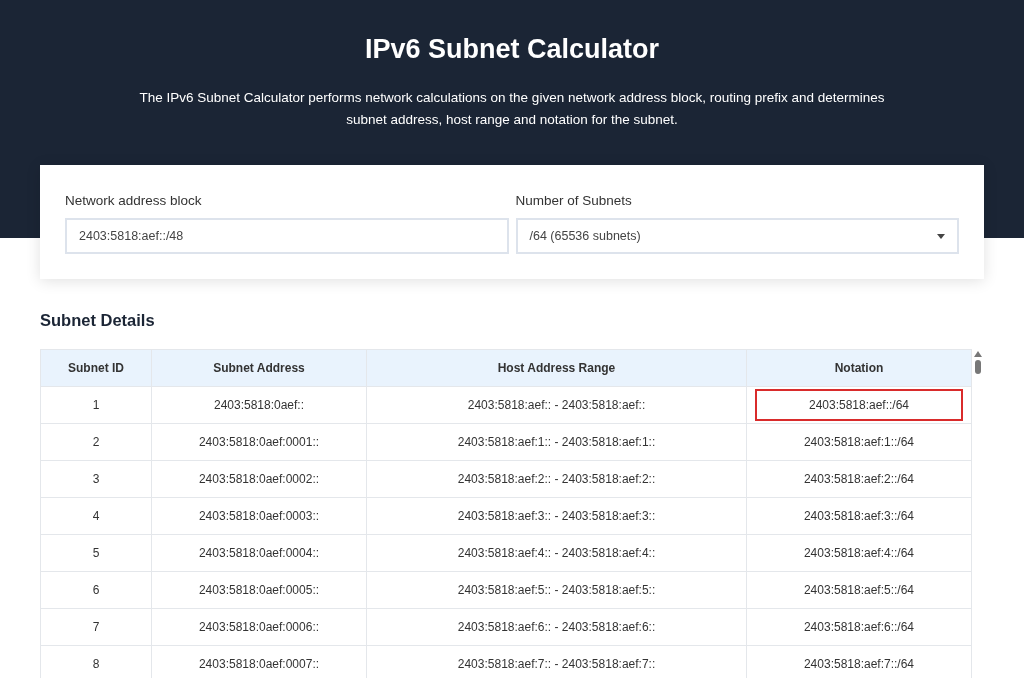 The image size is (1024, 678). Describe the element at coordinates (859, 664) in the screenshot. I see `table-cell-text: 2403:5818:aef:7::/64` at that location.